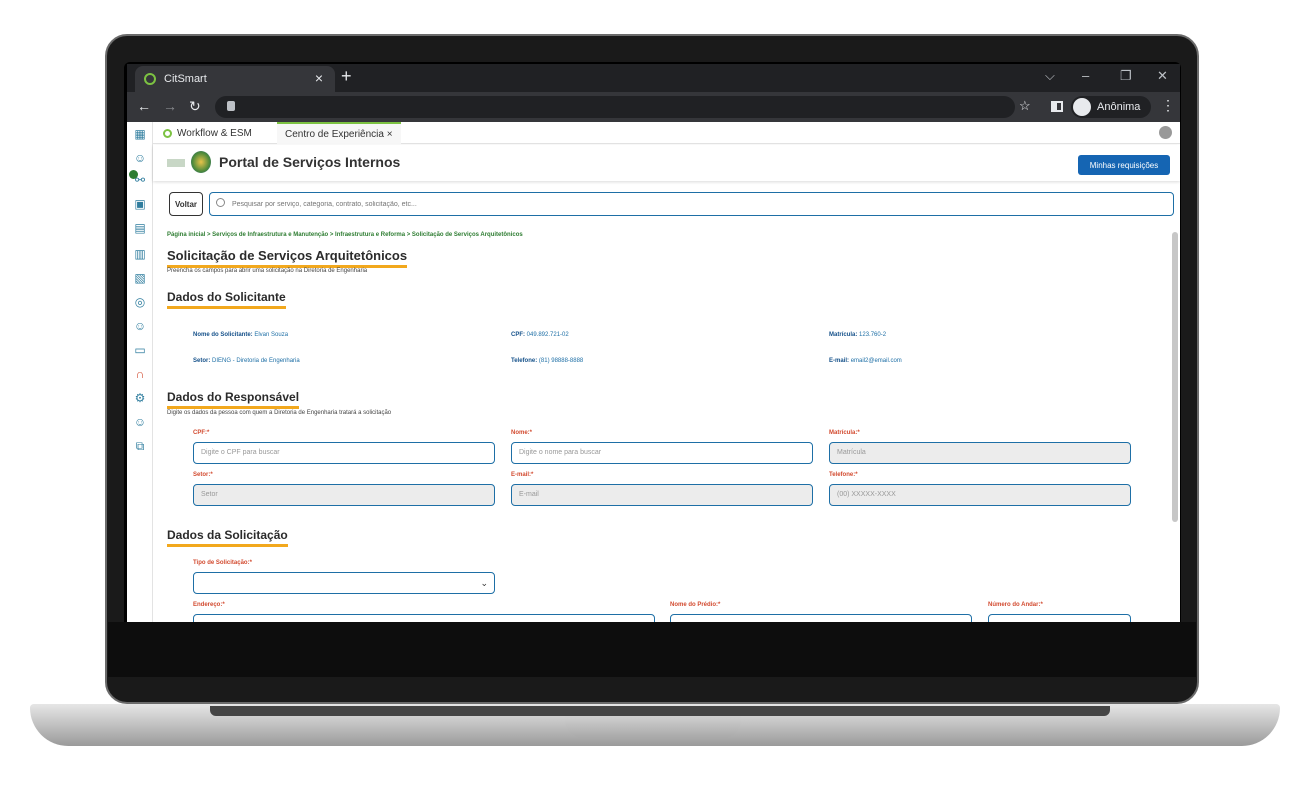  Describe the element at coordinates (662, 495) in the screenshot. I see `email-input: E-mail` at that location.